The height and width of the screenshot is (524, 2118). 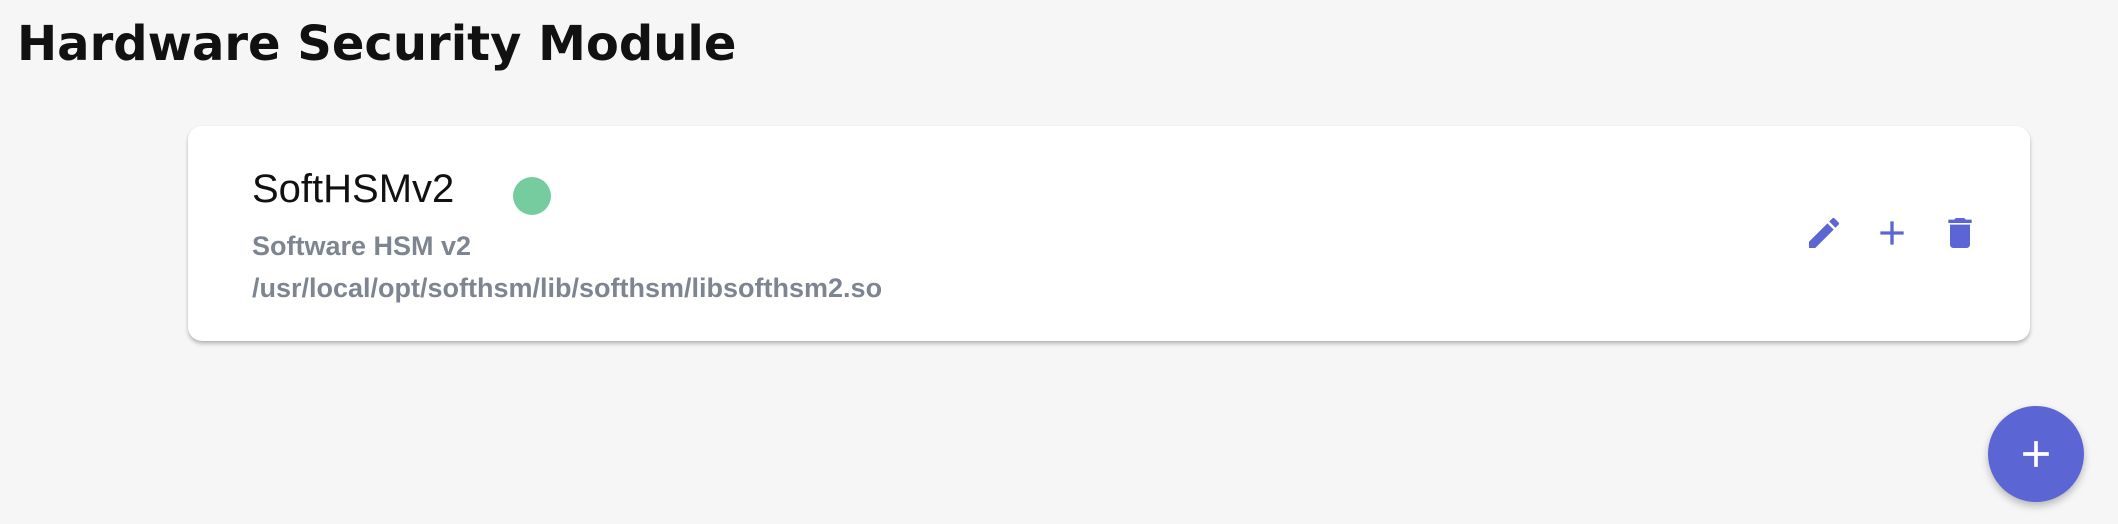 I want to click on trash-icon, so click(x=1960, y=233).